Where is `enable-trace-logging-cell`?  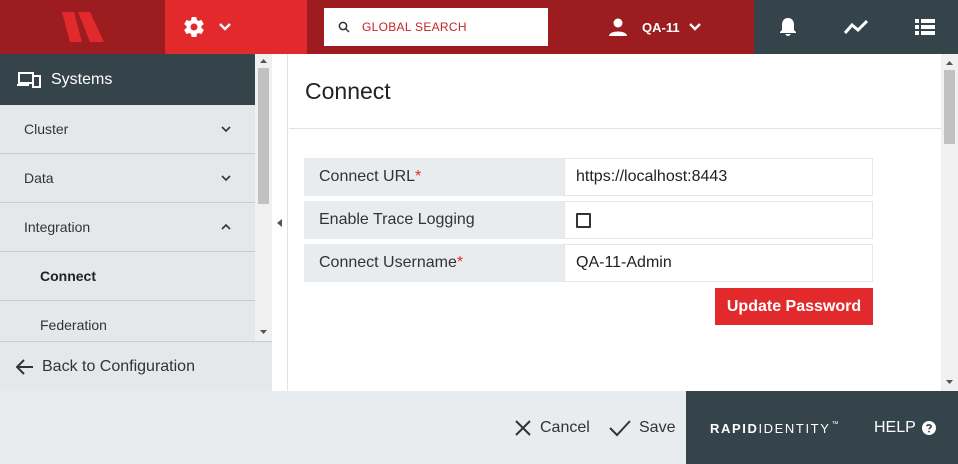 enable-trace-logging-cell is located at coordinates (718, 220).